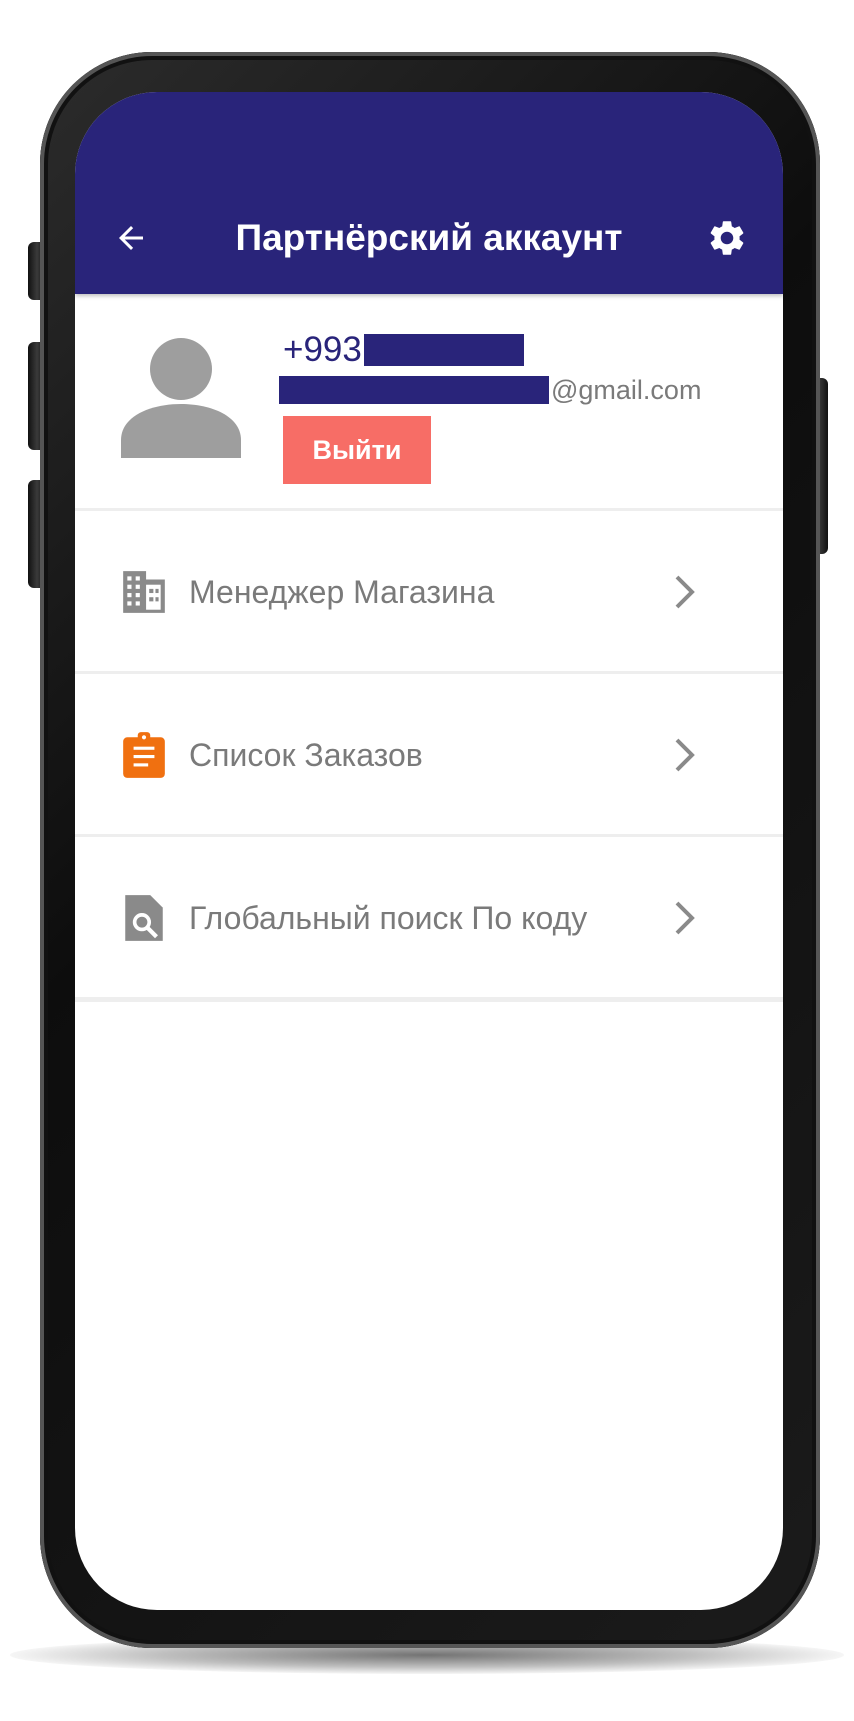  What do you see at coordinates (429, 237) in the screenshot?
I see `page-title: Партнёрский аккаунт` at bounding box center [429, 237].